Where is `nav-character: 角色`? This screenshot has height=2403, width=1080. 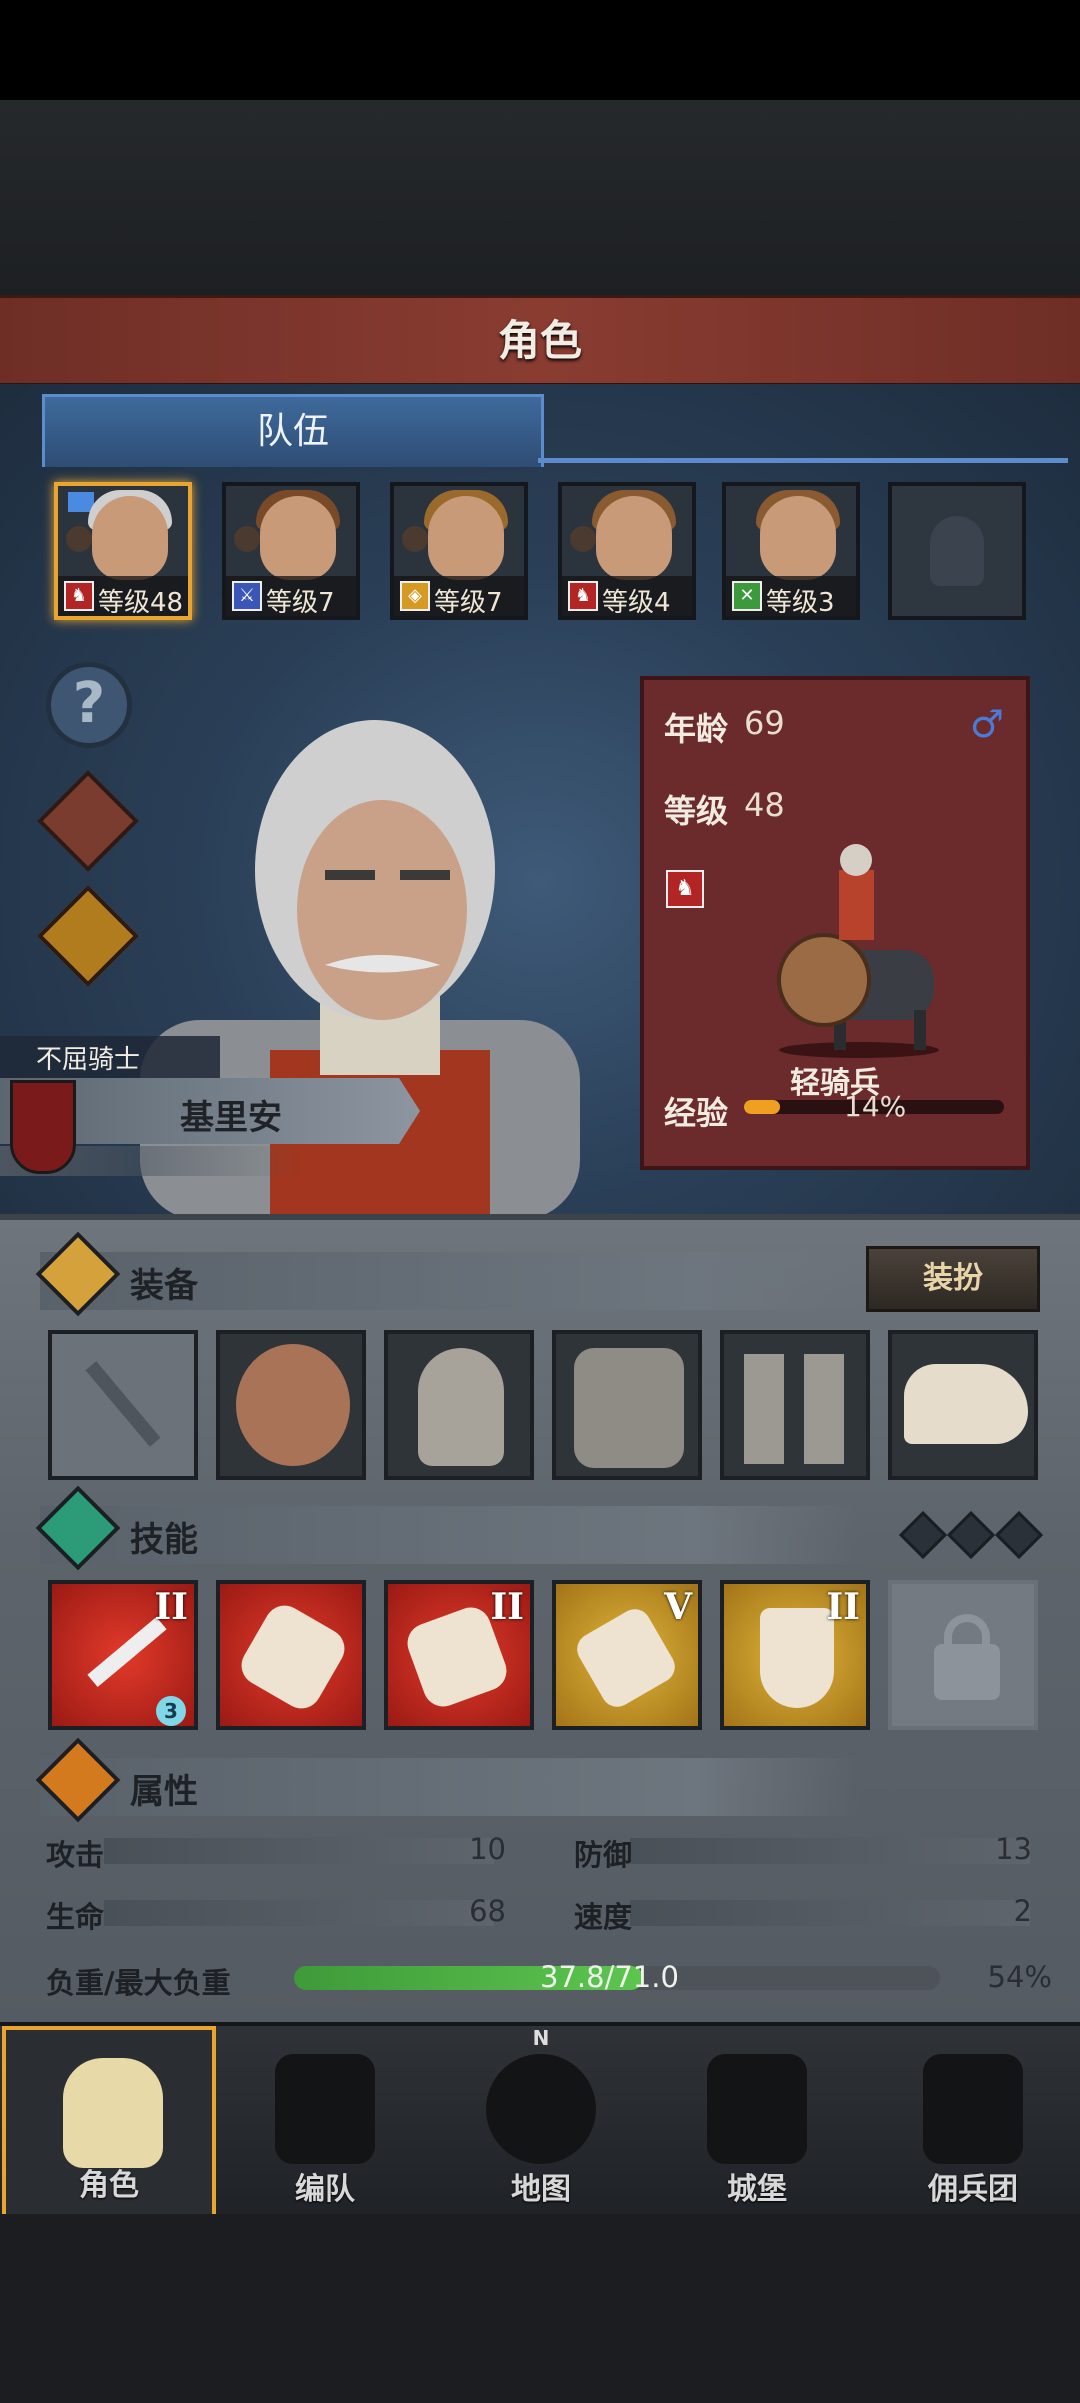
nav-character: 角色 is located at coordinates (109, 2122).